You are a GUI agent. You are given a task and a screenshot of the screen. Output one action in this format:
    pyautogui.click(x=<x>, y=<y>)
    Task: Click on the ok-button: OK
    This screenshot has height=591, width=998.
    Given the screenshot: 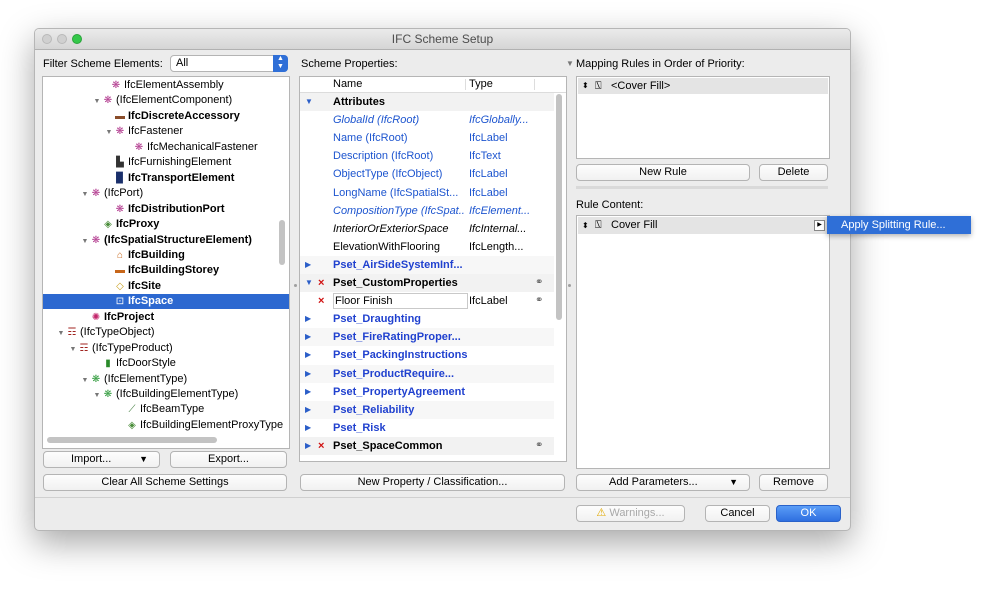 What is the action you would take?
    pyautogui.click(x=808, y=513)
    